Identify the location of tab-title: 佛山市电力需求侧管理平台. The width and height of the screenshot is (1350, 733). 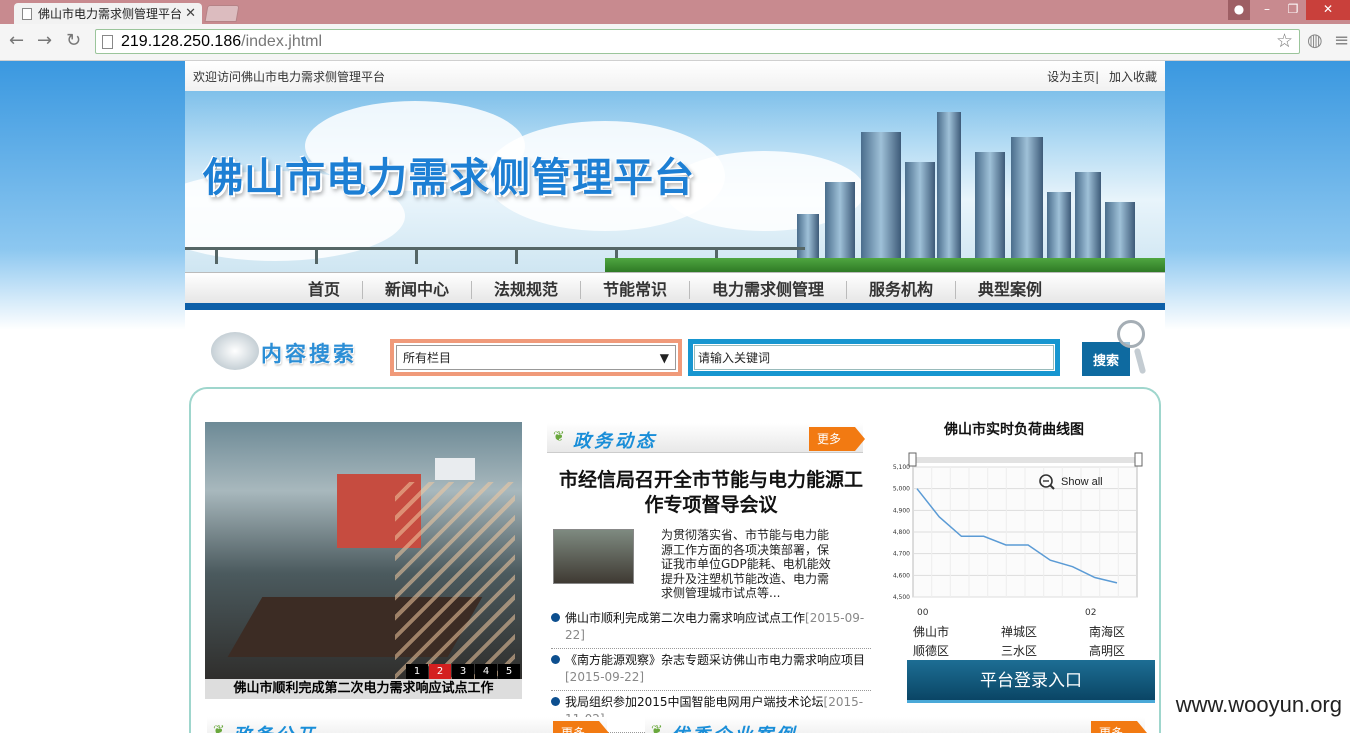
(110, 14).